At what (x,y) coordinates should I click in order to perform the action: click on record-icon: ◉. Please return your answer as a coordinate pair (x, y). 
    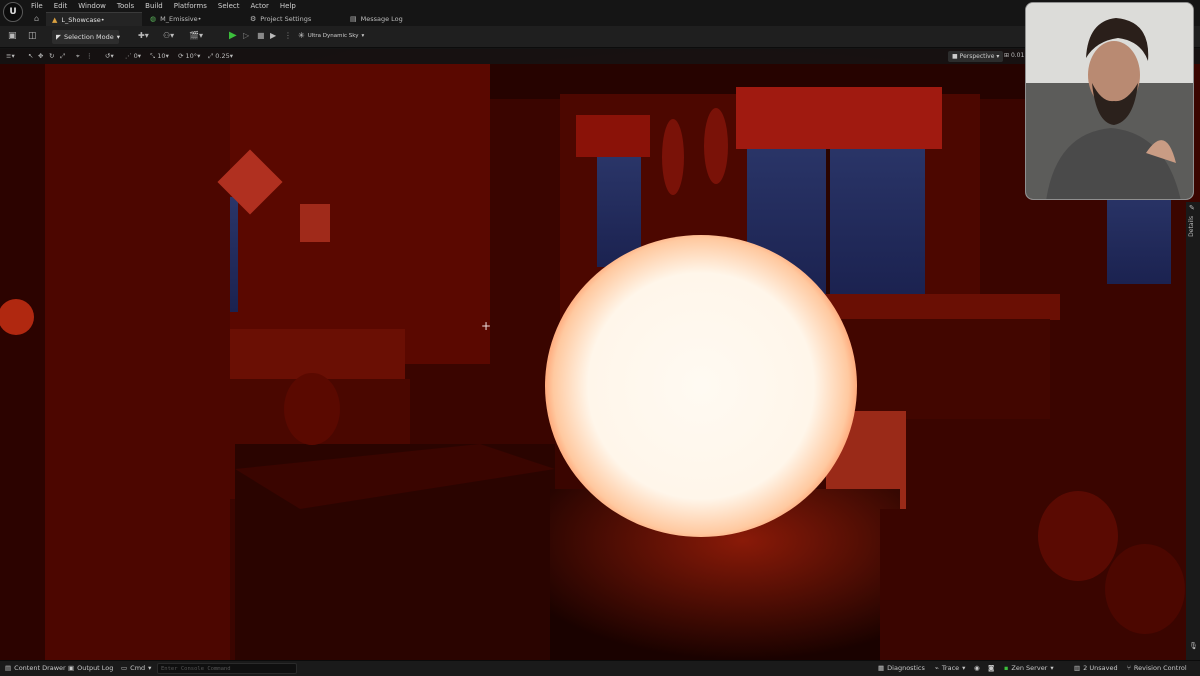
    Looking at the image, I should click on (977, 668).